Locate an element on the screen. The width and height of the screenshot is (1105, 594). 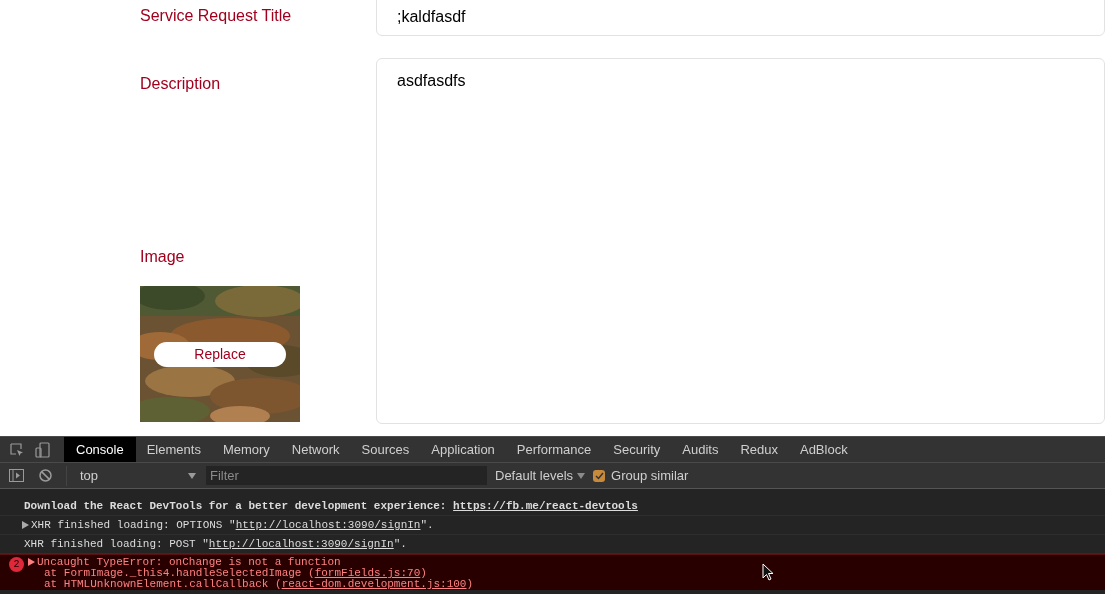
devtools-tab: Application is located at coordinates (463, 449).